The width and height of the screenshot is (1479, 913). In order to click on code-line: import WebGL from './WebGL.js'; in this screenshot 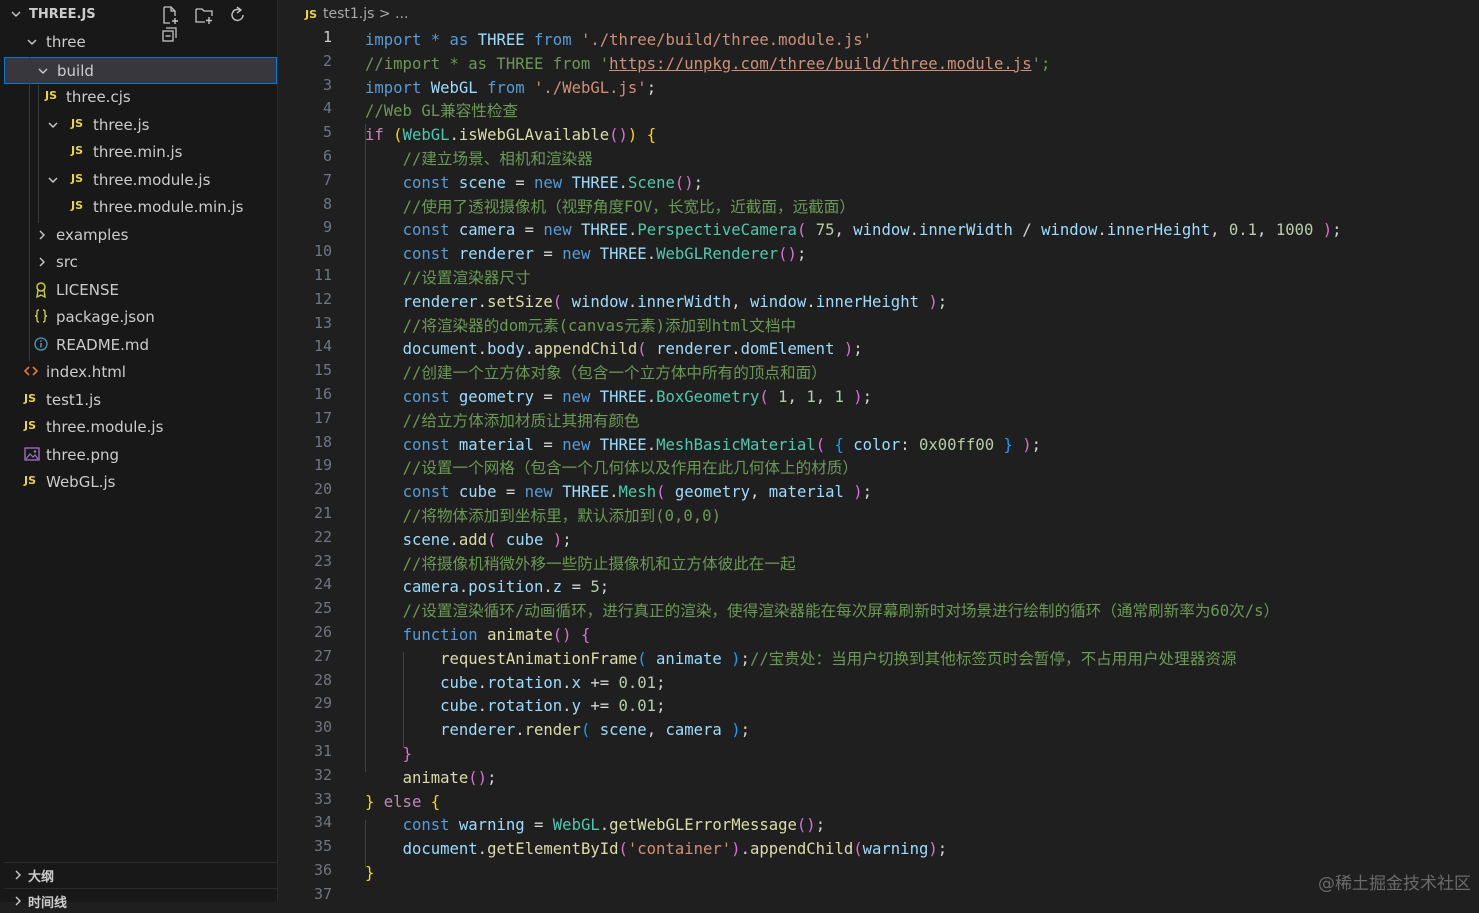, I will do `click(510, 88)`.